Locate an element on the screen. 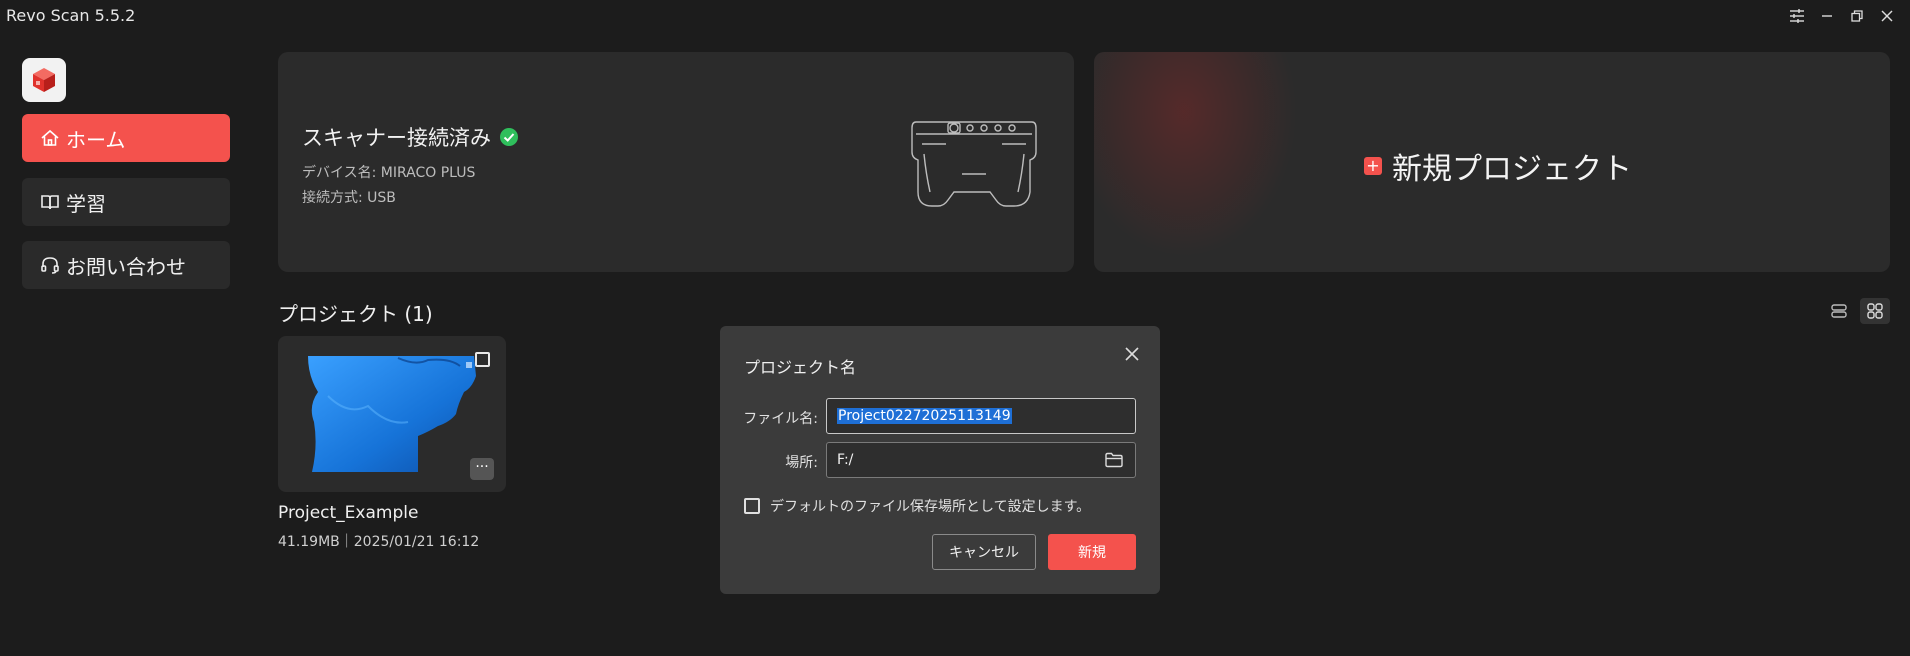  sidebar-item-home: ホーム is located at coordinates (126, 138).